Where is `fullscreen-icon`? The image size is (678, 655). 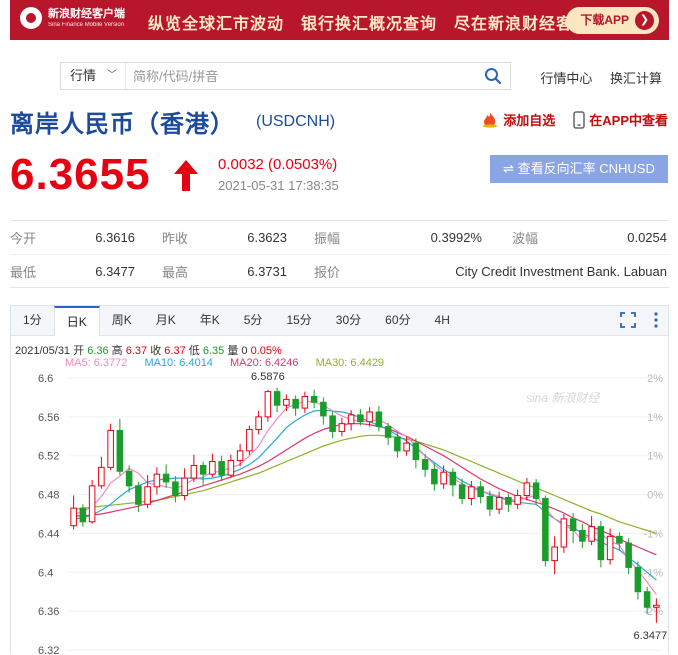 fullscreen-icon is located at coordinates (628, 320).